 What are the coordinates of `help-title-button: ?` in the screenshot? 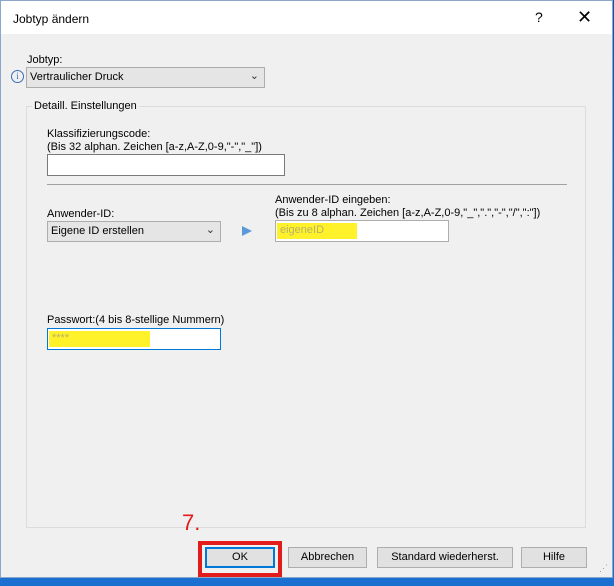 It's located at (539, 17).